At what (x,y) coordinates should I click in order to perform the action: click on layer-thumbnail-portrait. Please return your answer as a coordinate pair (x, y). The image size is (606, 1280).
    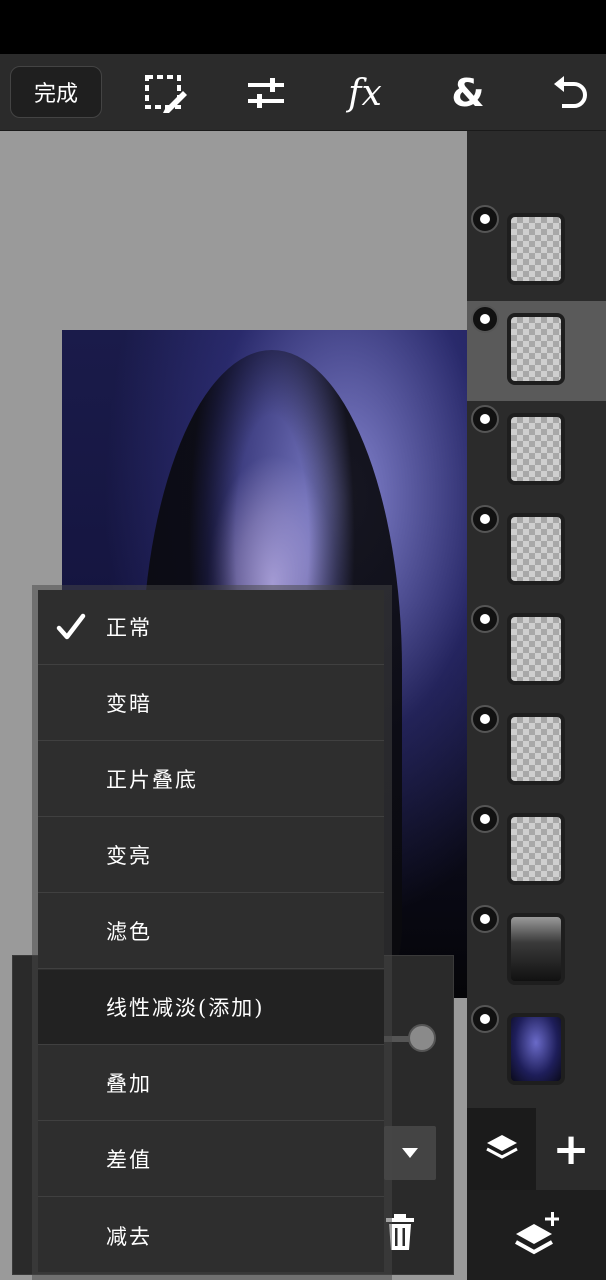
    Looking at the image, I should click on (536, 949).